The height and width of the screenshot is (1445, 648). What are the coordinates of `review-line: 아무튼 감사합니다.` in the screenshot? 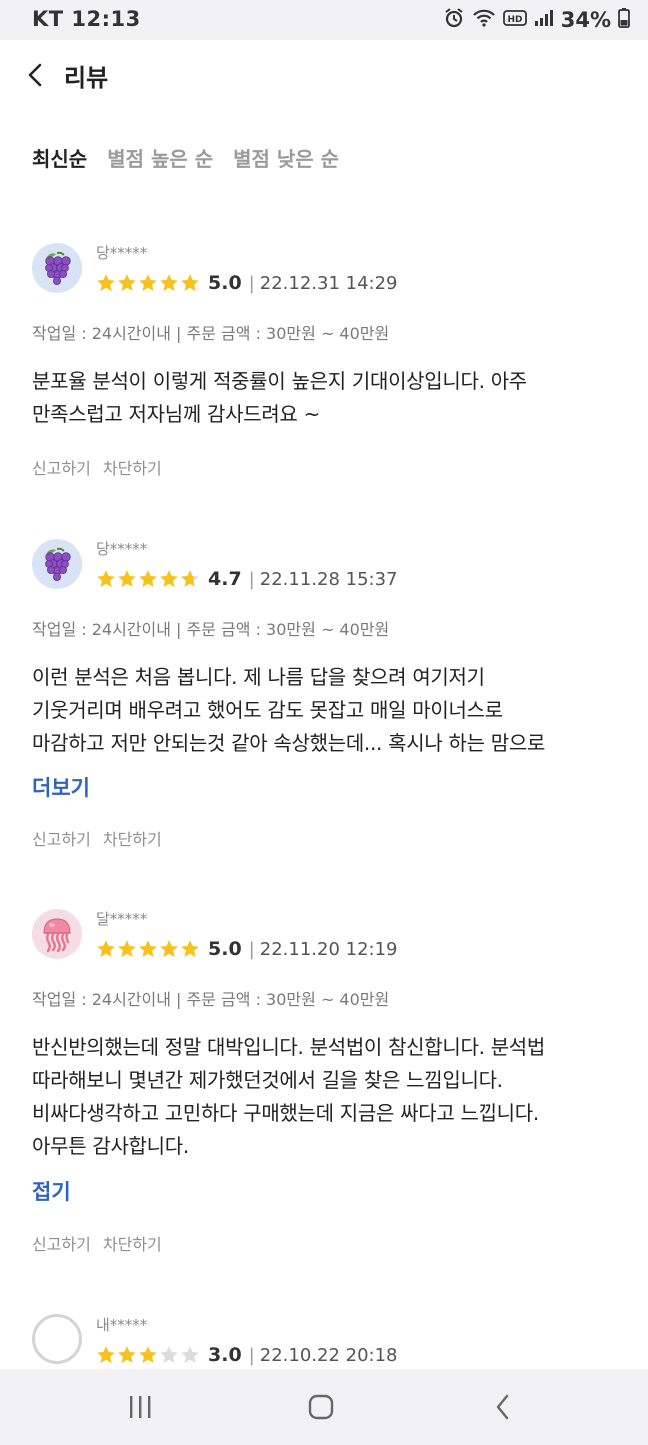 It's located at (110, 1146).